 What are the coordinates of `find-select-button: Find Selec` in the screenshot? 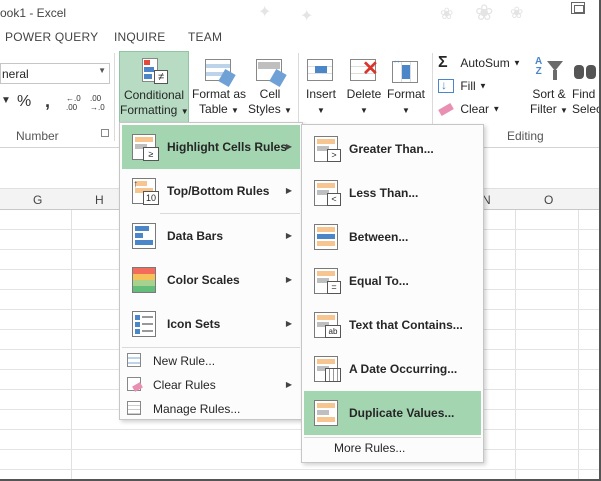 It's located at (585, 87).